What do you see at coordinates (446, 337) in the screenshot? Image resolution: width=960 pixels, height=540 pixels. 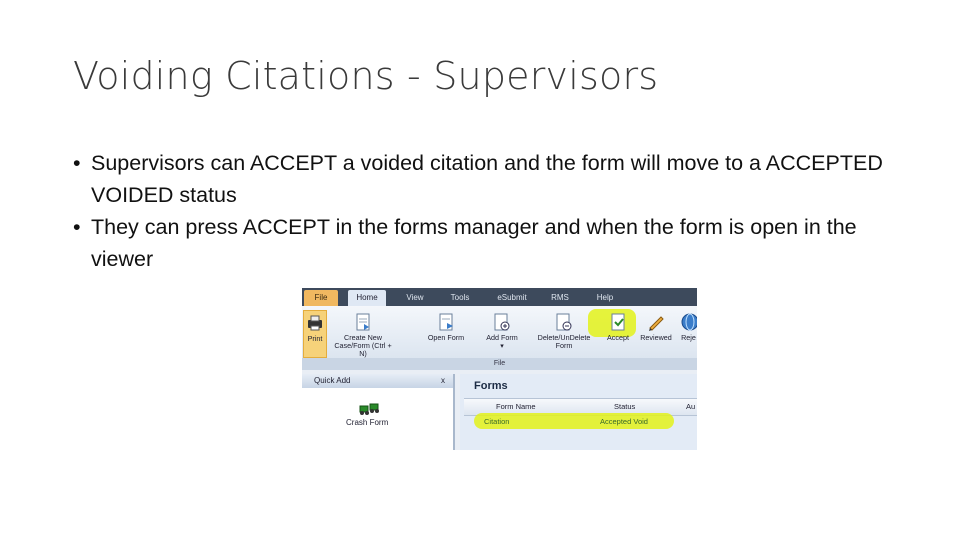 I see `open-form-label: Open Form` at bounding box center [446, 337].